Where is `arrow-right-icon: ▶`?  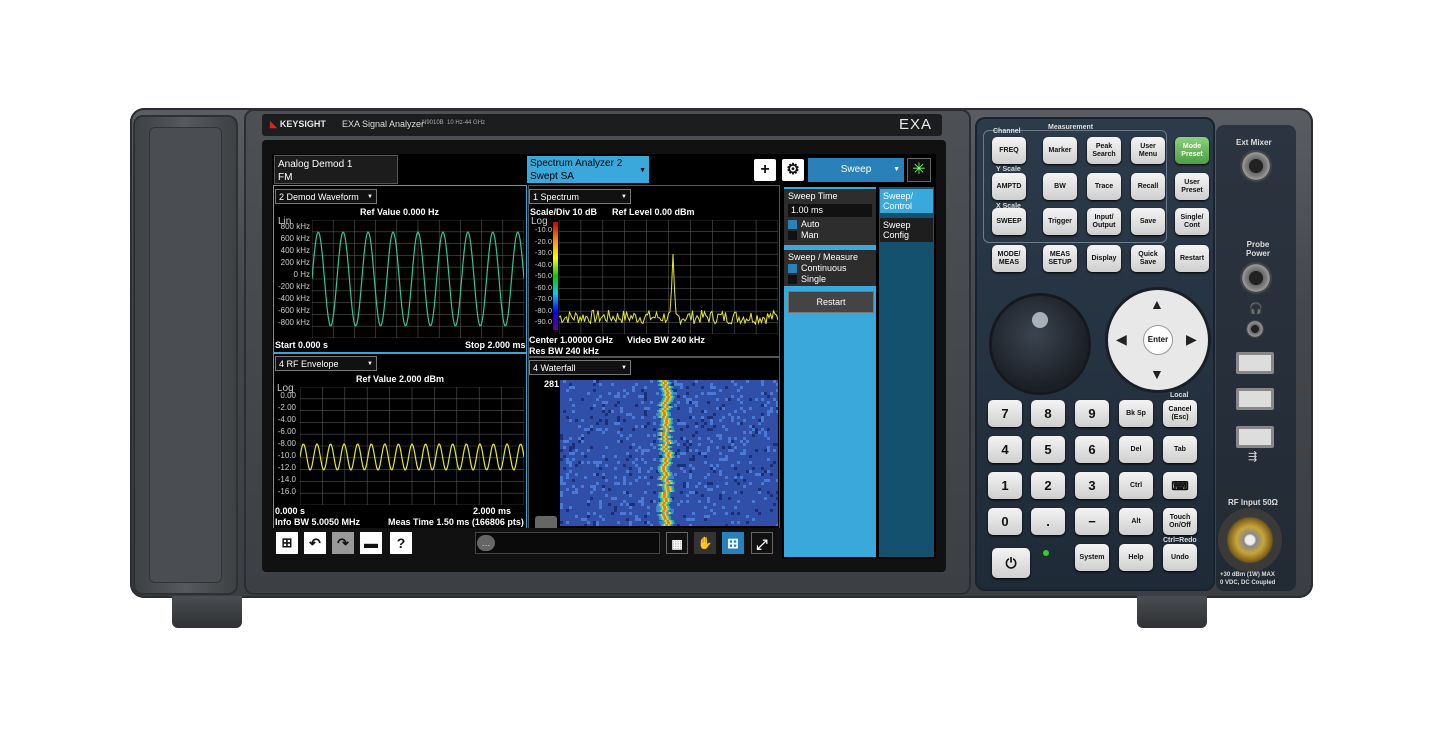 arrow-right-icon: ▶ is located at coordinates (1191, 339).